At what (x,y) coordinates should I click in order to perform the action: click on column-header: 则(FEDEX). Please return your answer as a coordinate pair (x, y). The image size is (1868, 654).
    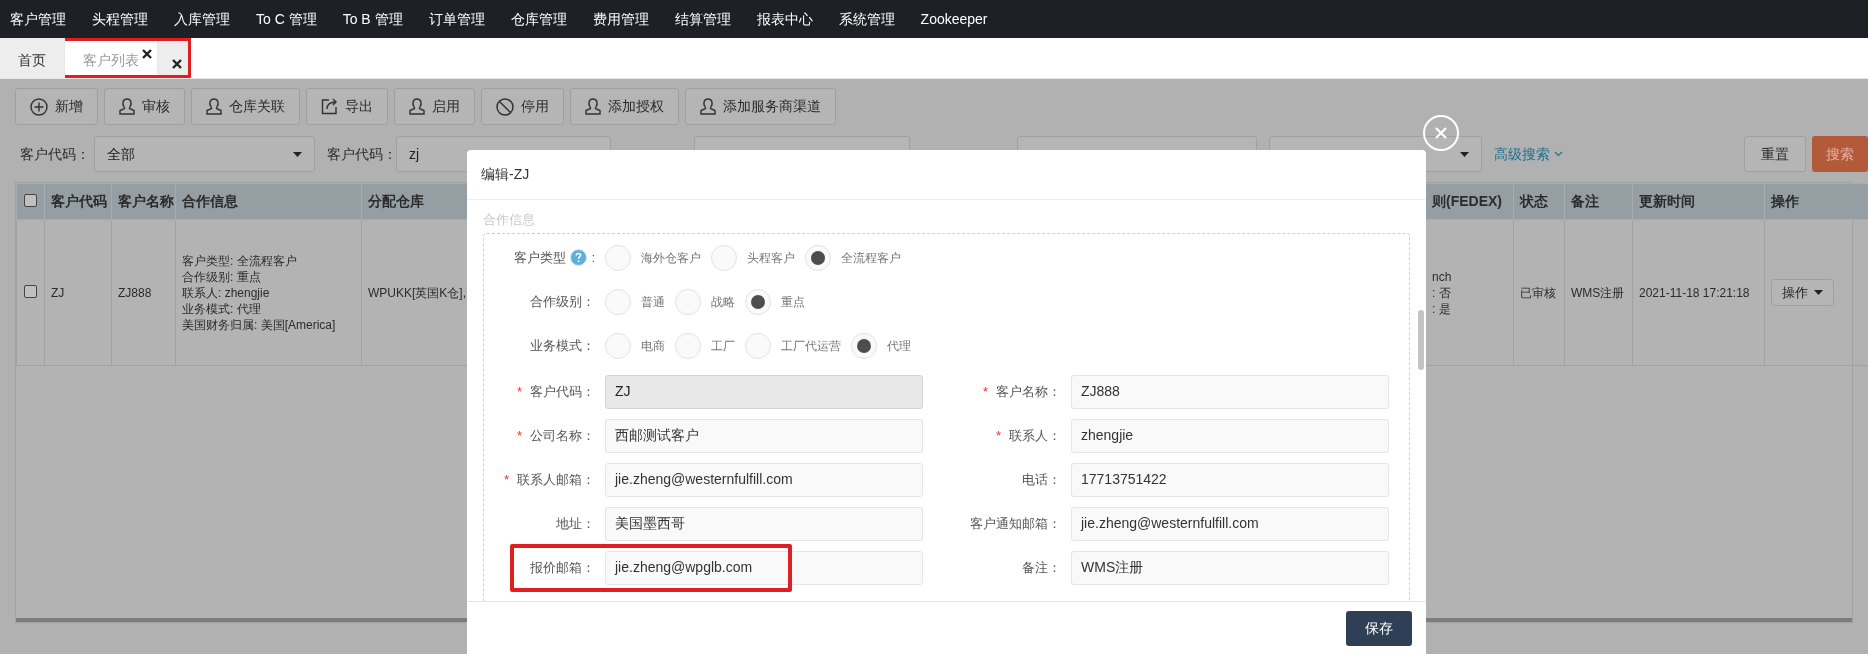
    Looking at the image, I should click on (1467, 201).